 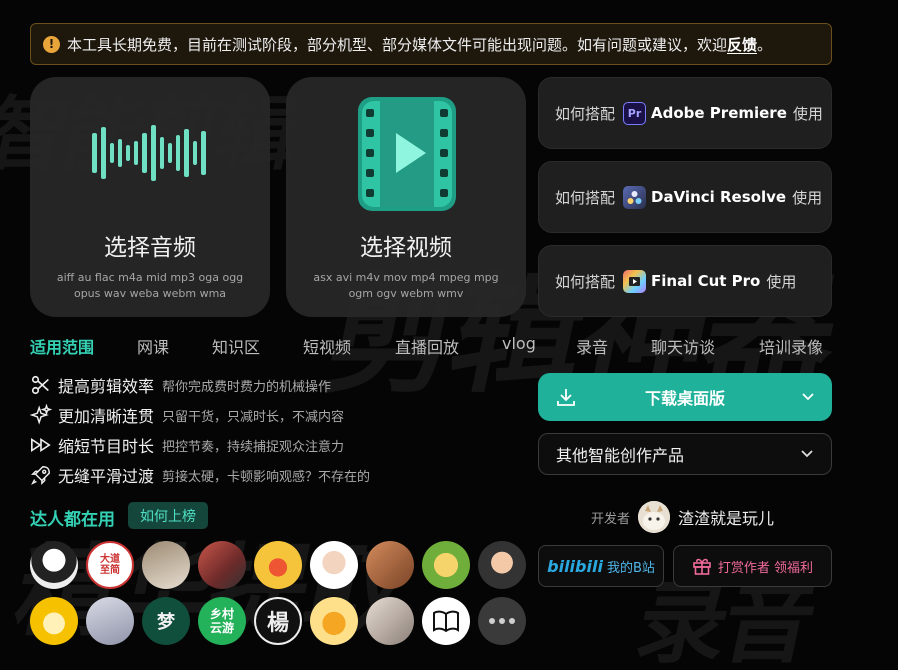 What do you see at coordinates (41, 445) in the screenshot?
I see `fast-forward-icon` at bounding box center [41, 445].